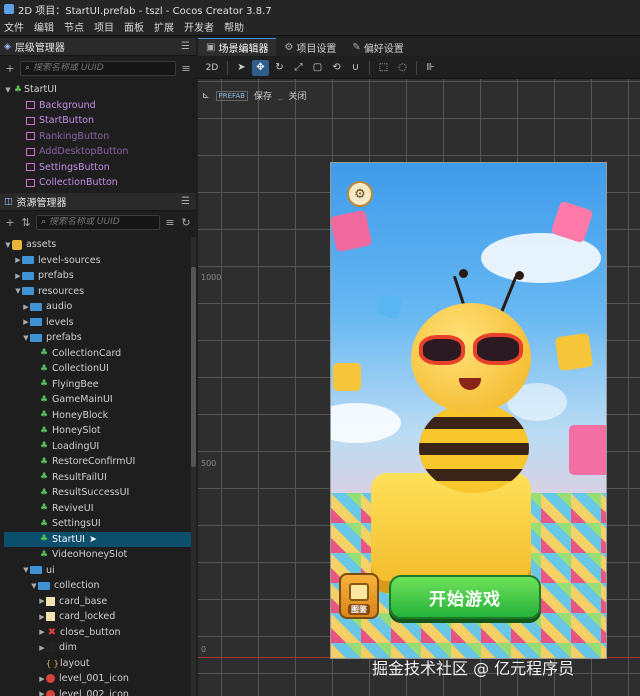 The image size is (640, 696). I want to click on assets-scrollbar, so click(193, 466).